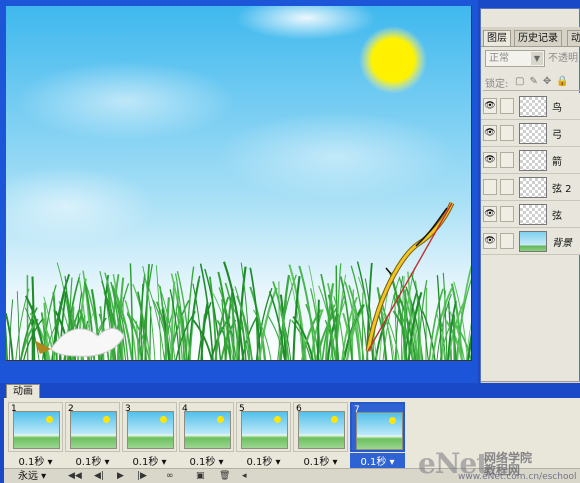 Image resolution: width=580 pixels, height=483 pixels. I want to click on animation-frame: 3 0.1秒 ▾, so click(149, 435).